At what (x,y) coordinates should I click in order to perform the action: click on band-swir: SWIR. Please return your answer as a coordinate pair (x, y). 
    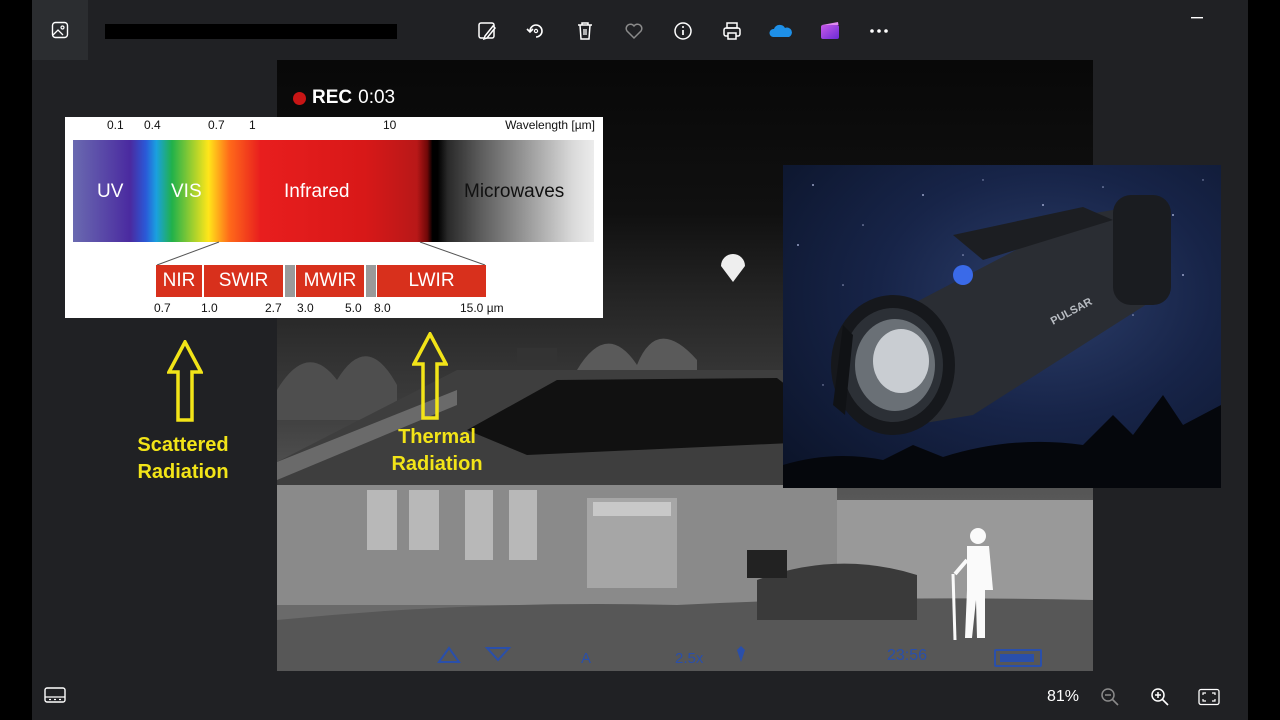
    Looking at the image, I should click on (243, 281).